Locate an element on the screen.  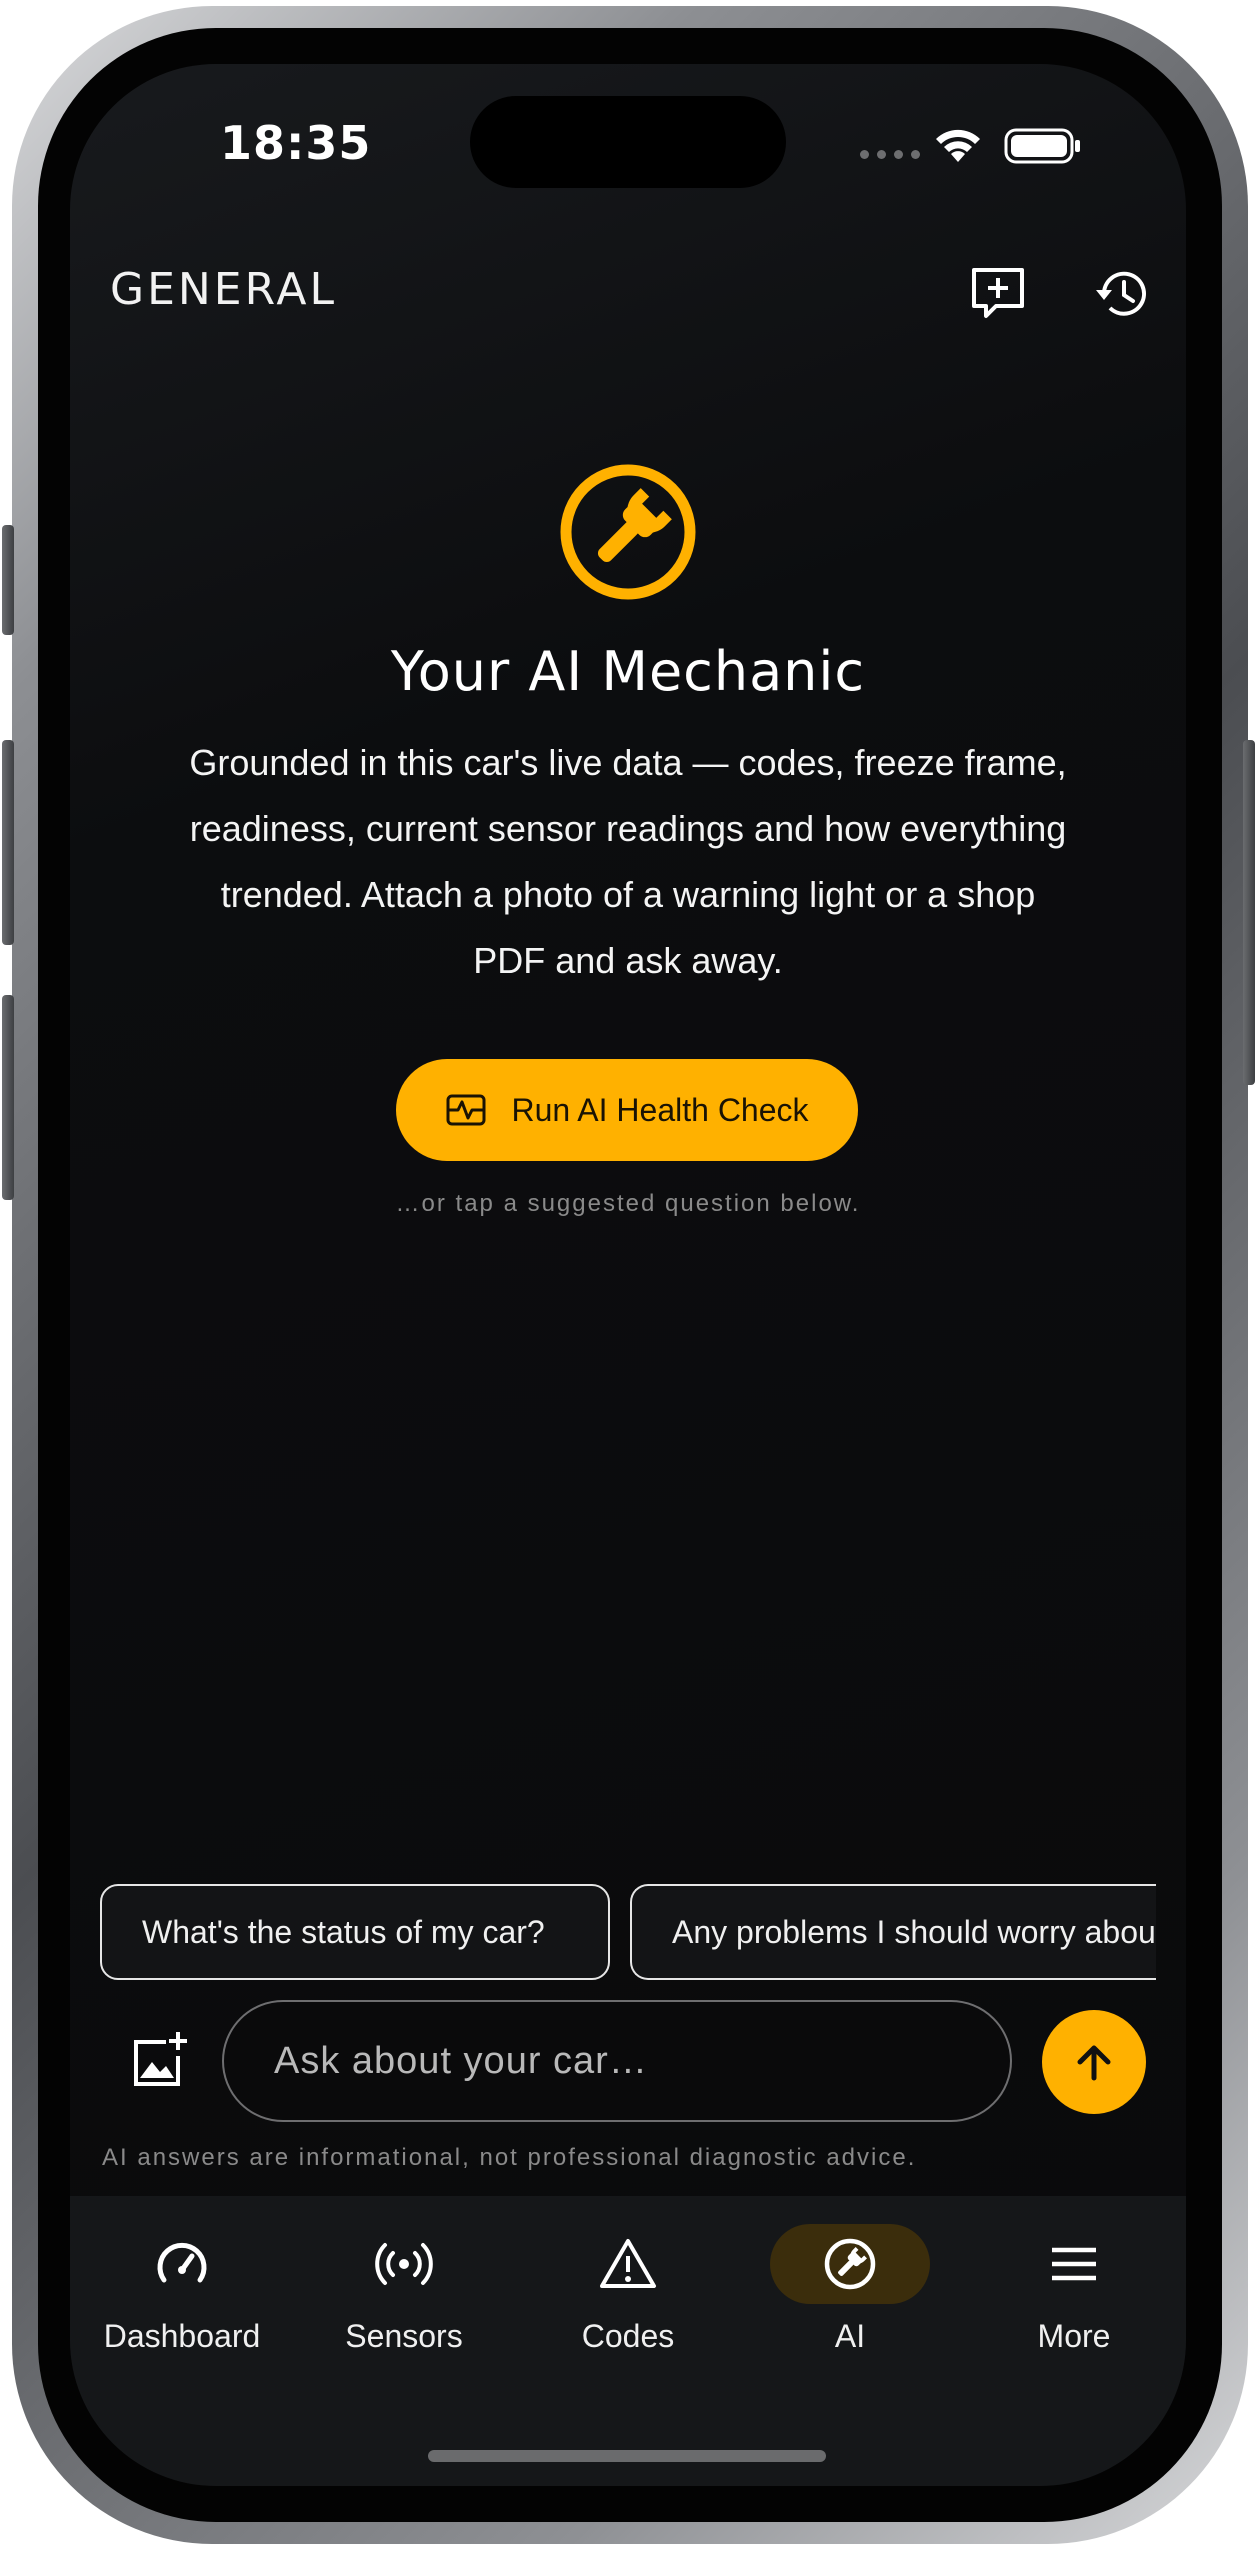
warning-icon is located at coordinates (628, 2263).